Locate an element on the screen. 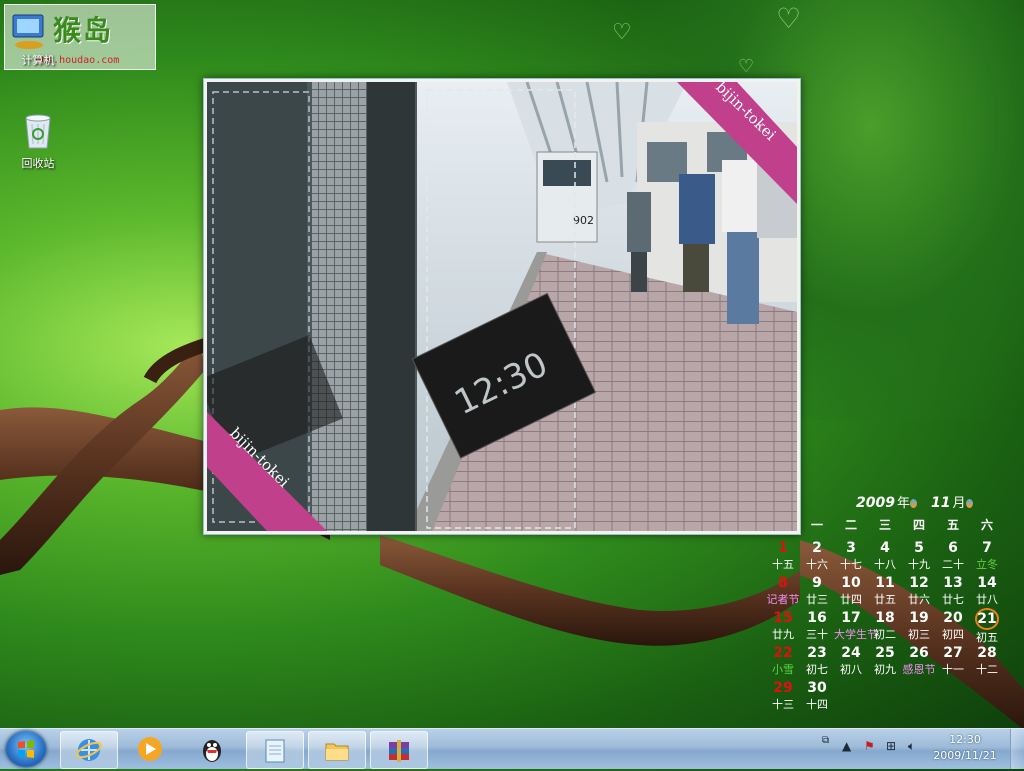 The image size is (1024, 771). calendar-day: 20 初四 is located at coordinates (953, 627).